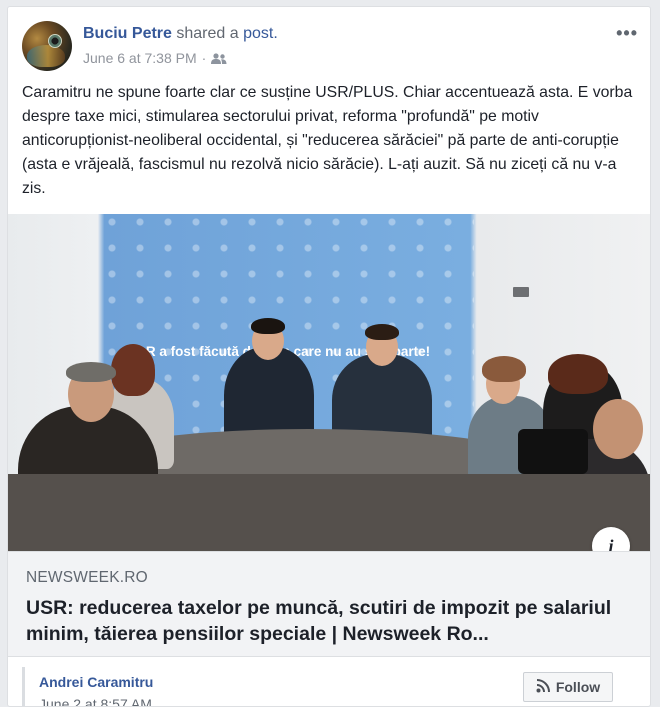 The image size is (660, 707). Describe the element at coordinates (504, 369) in the screenshot. I see `woman-right-hair` at that location.